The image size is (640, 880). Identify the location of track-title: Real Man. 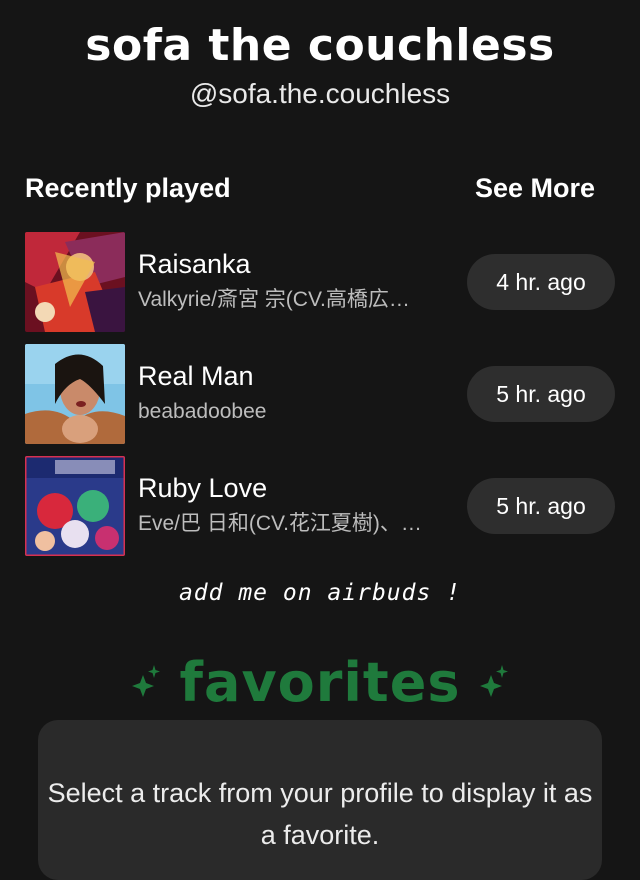
(196, 376).